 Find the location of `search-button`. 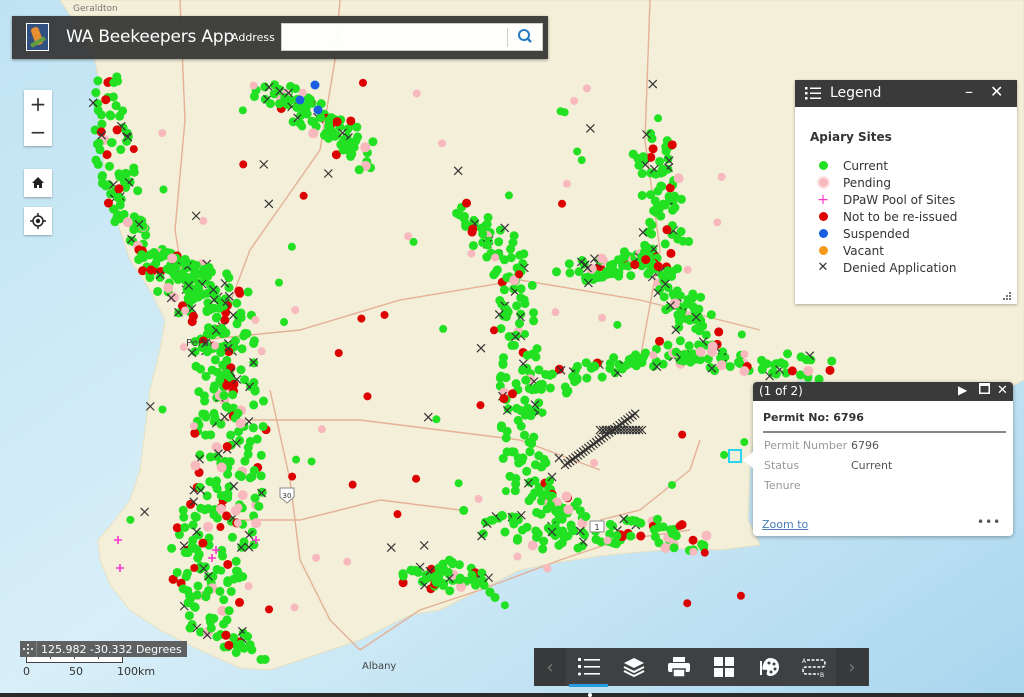

search-button is located at coordinates (525, 37).